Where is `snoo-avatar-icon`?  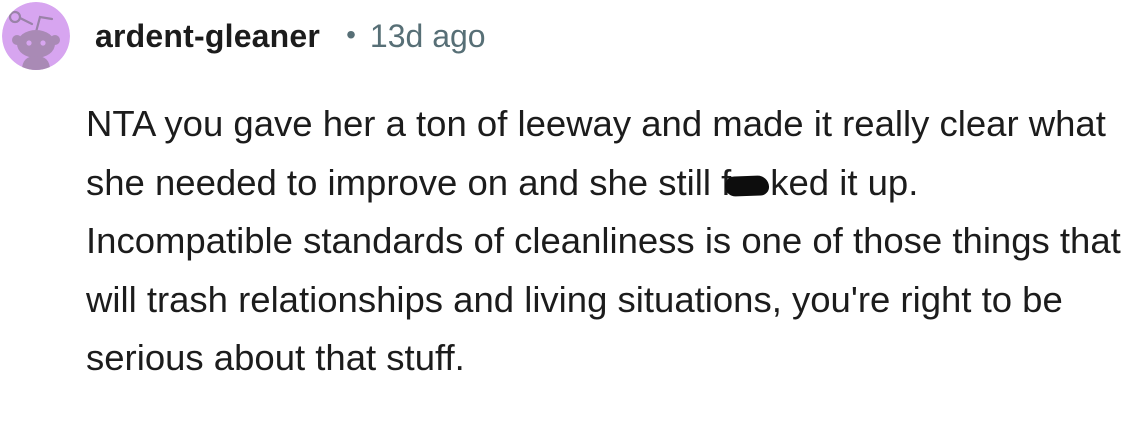
snoo-avatar-icon is located at coordinates (36, 36).